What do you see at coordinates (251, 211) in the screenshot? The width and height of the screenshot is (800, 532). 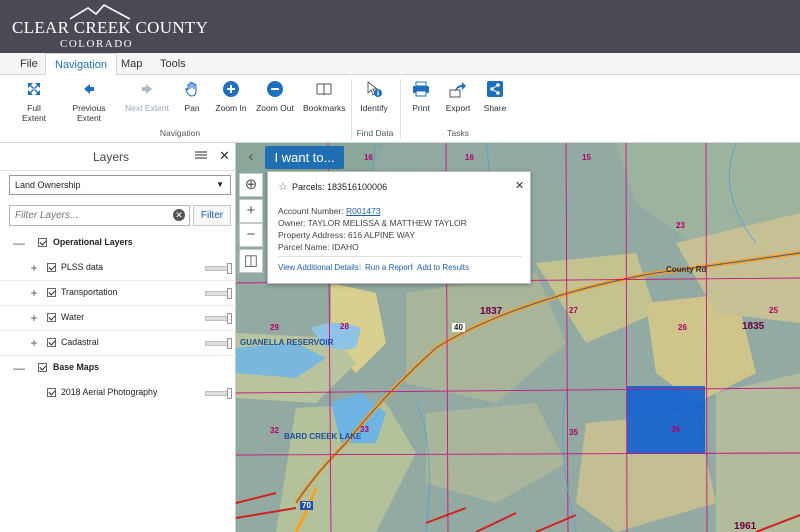 I see `map-zoom-in-button: +` at bounding box center [251, 211].